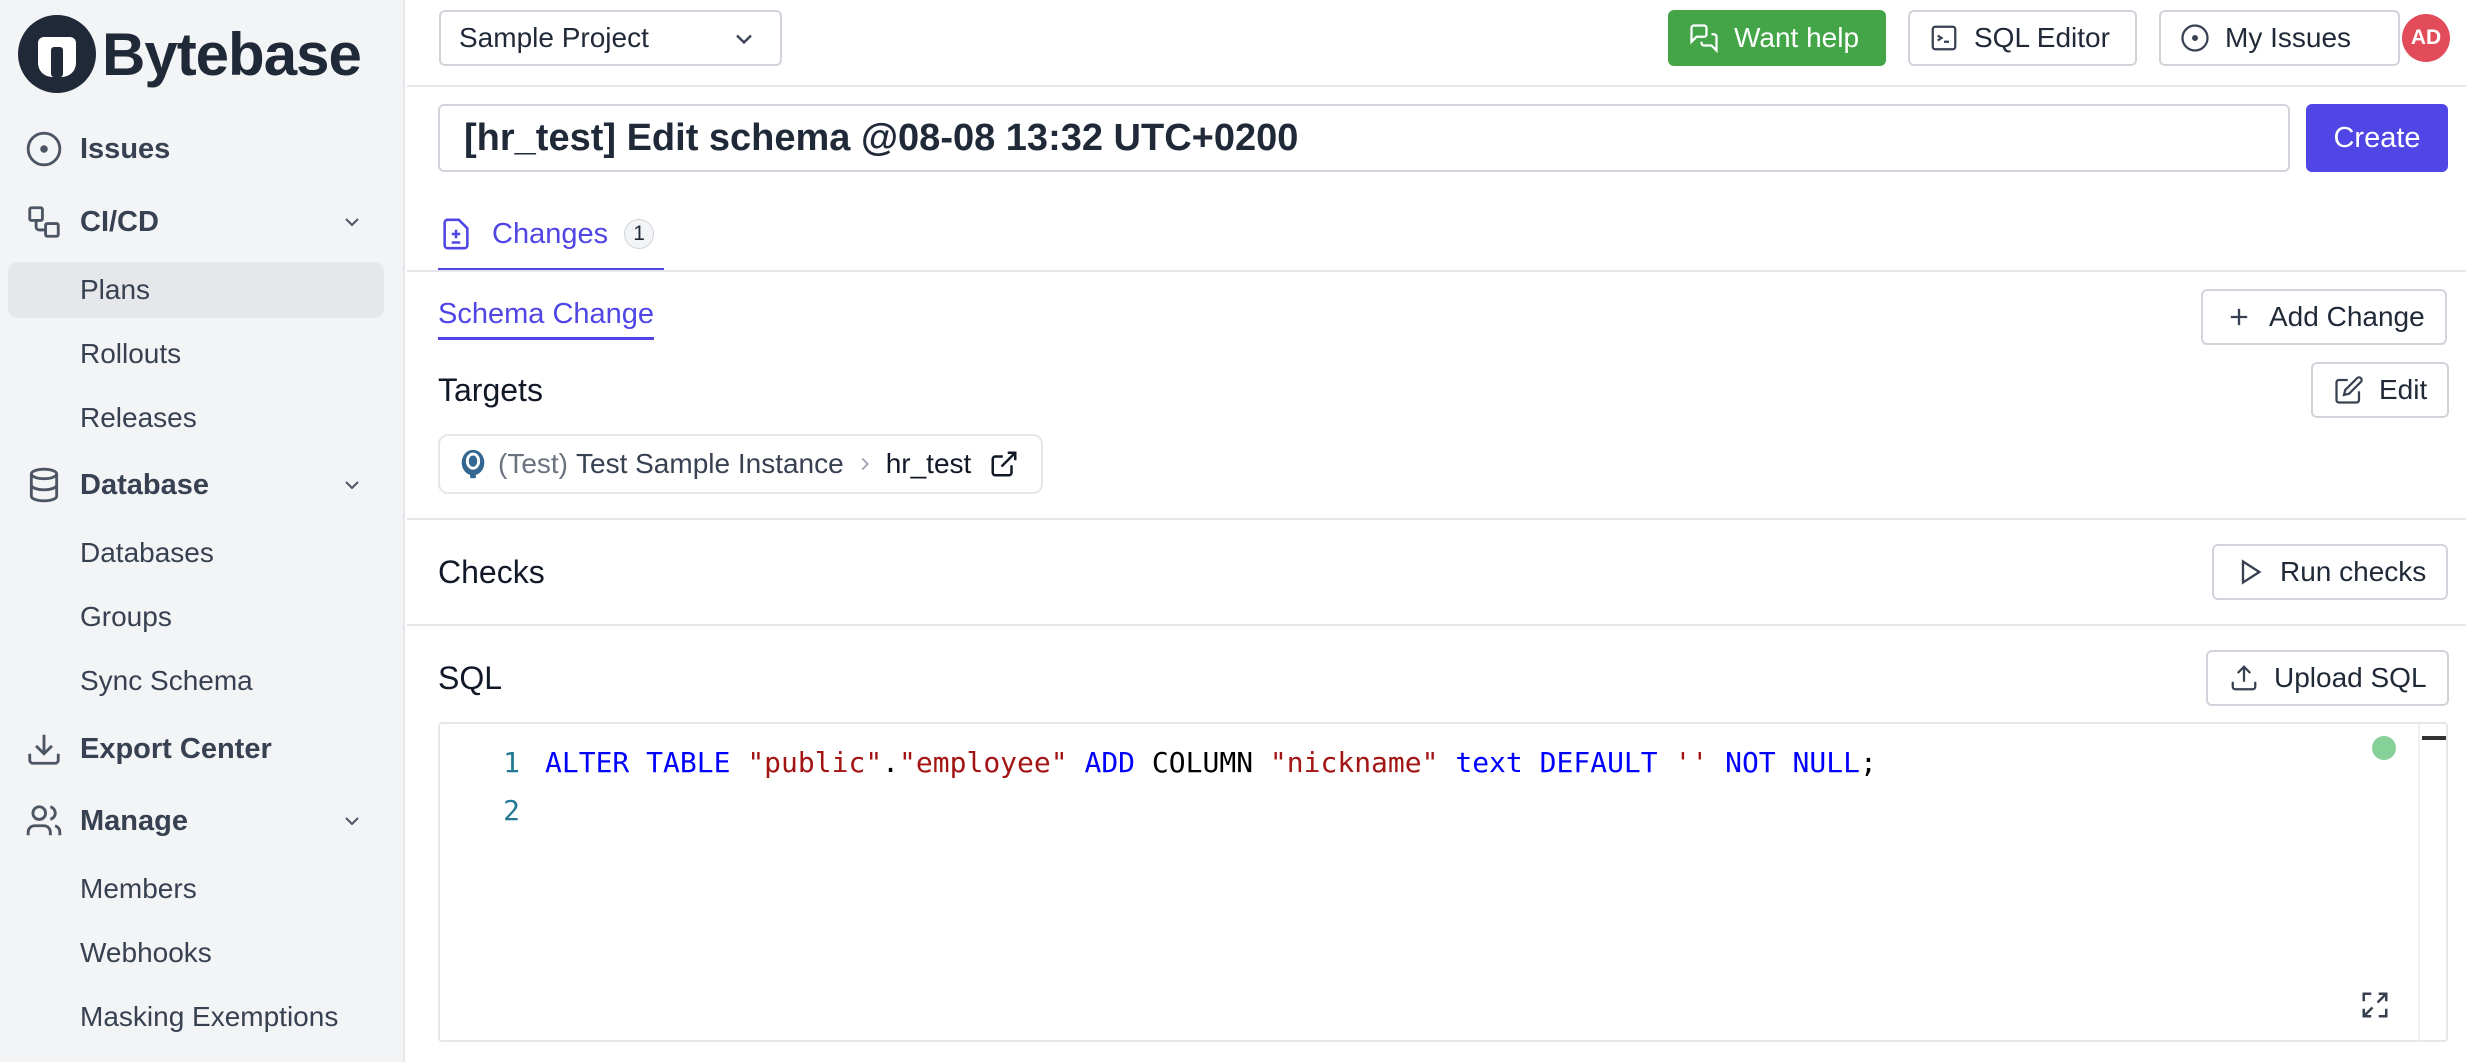  What do you see at coordinates (2426, 38) in the screenshot?
I see `user-avatar: AD` at bounding box center [2426, 38].